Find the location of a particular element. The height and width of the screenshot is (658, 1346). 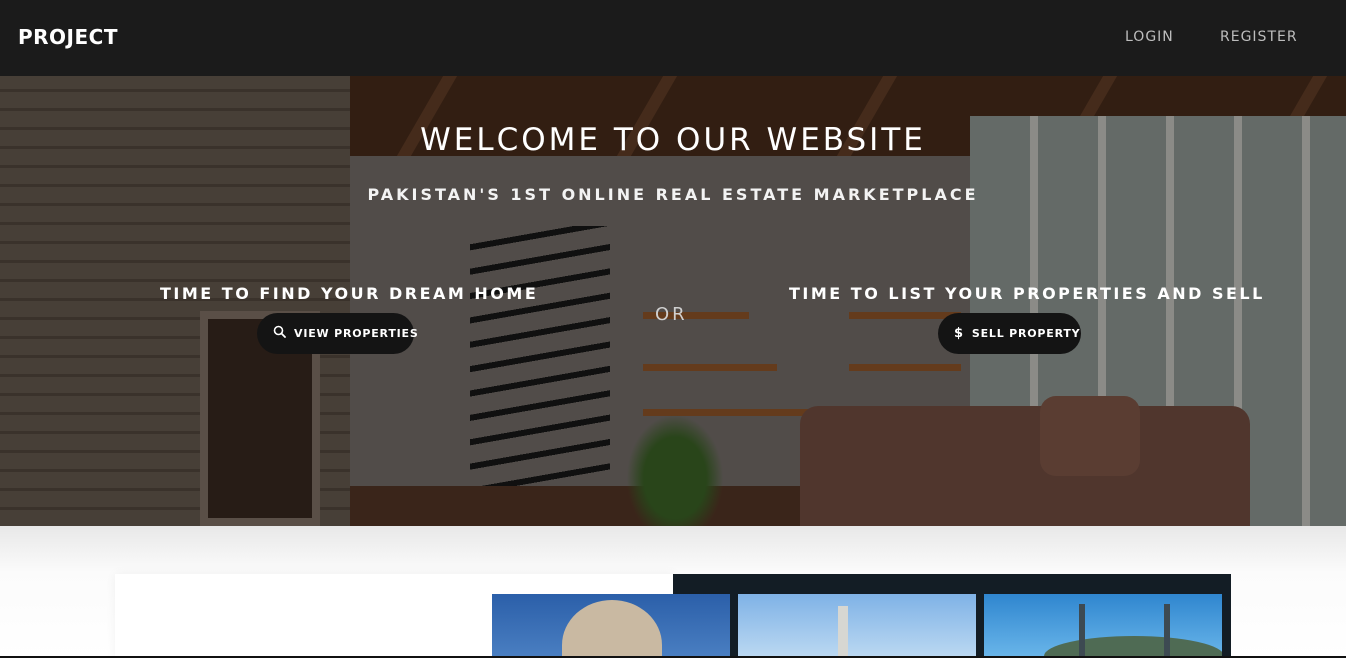

hero-title: WELCOME TO OUR WEBSITE is located at coordinates (673, 140).